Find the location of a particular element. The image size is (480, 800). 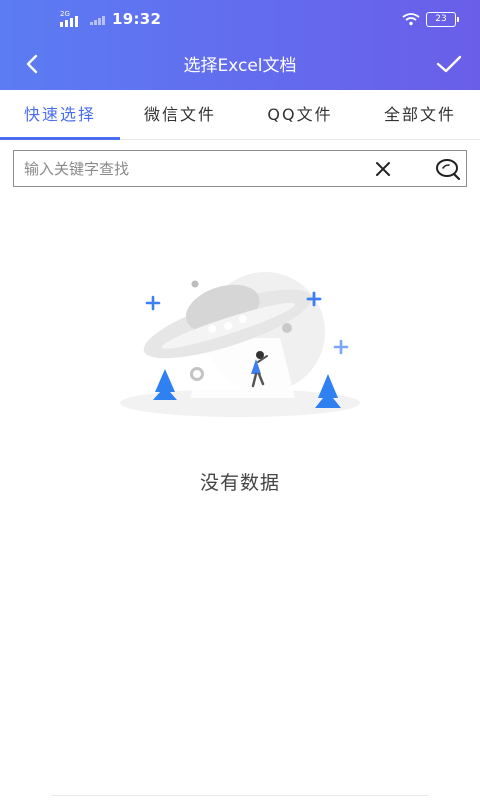

battery-level: 23 is located at coordinates (441, 19).